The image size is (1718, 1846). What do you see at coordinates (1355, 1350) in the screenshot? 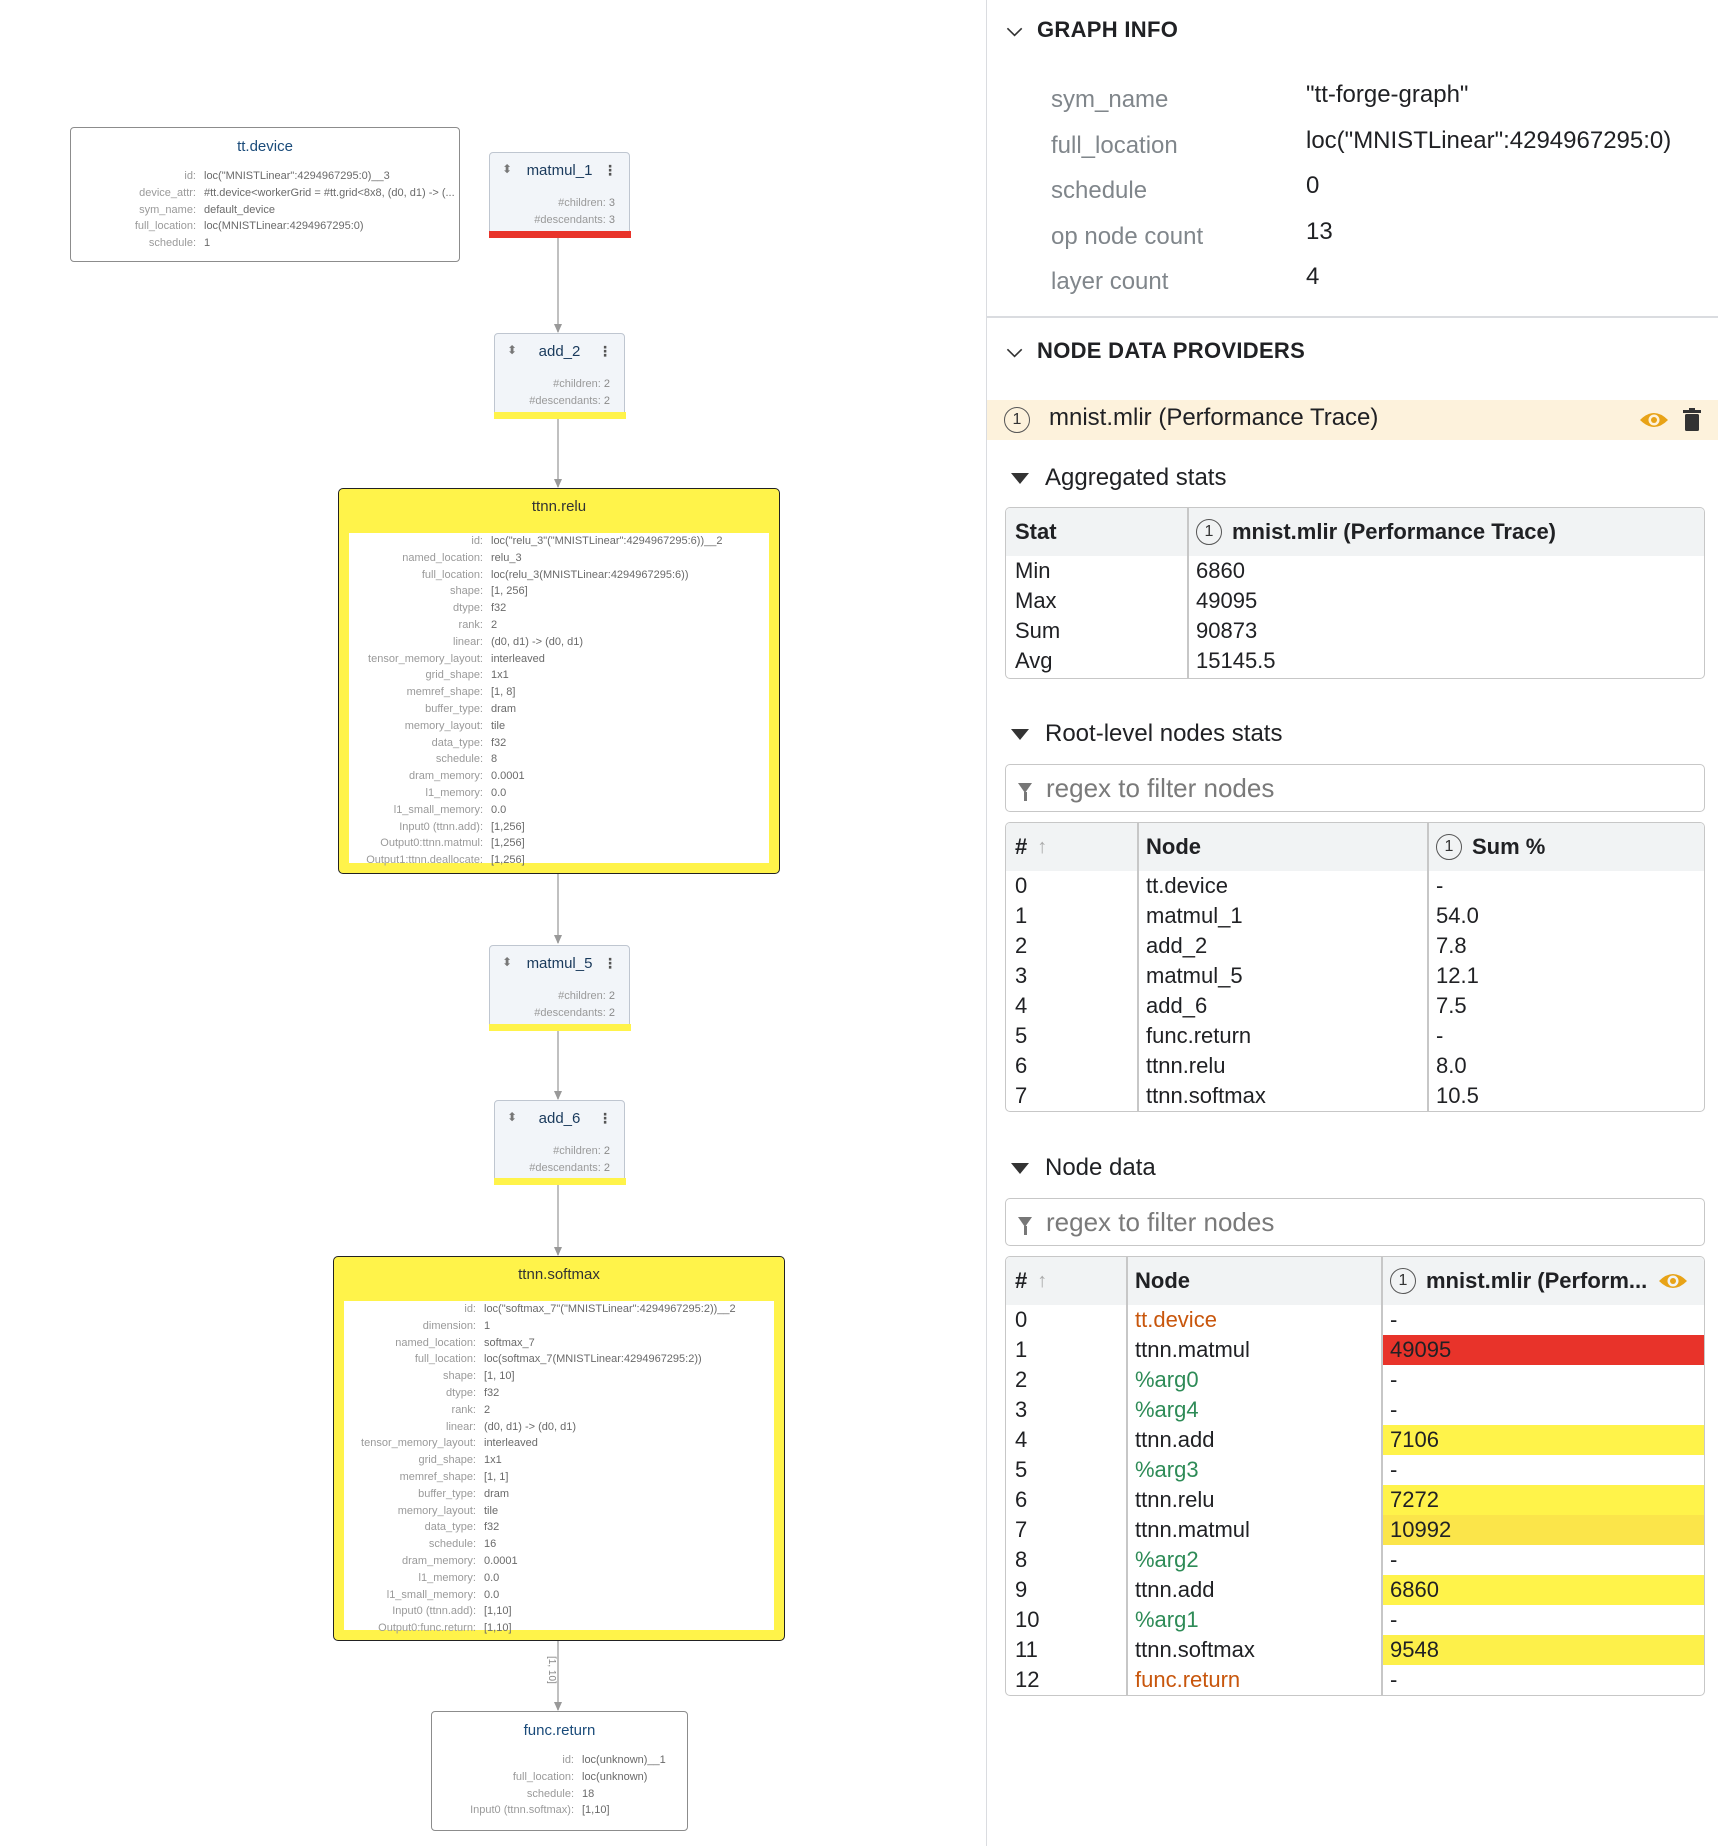
I see `table-row: 1 ttnn.matmul 49095` at bounding box center [1355, 1350].